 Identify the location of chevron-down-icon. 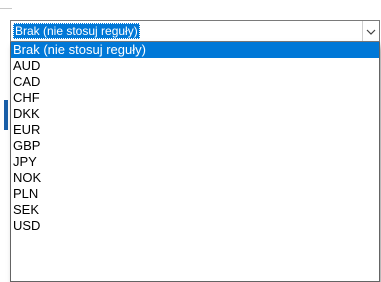
(371, 31).